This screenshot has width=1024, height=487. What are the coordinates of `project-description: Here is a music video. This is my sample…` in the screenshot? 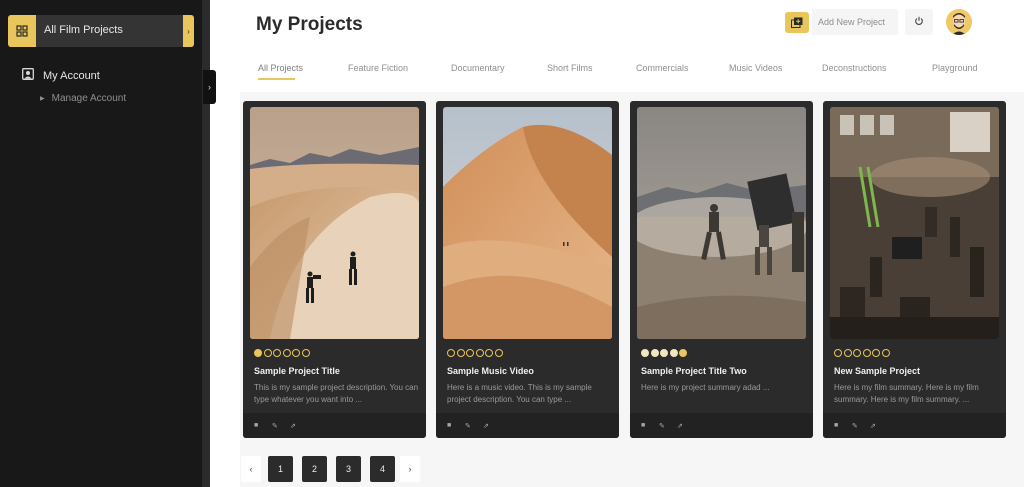 It's located at (519, 393).